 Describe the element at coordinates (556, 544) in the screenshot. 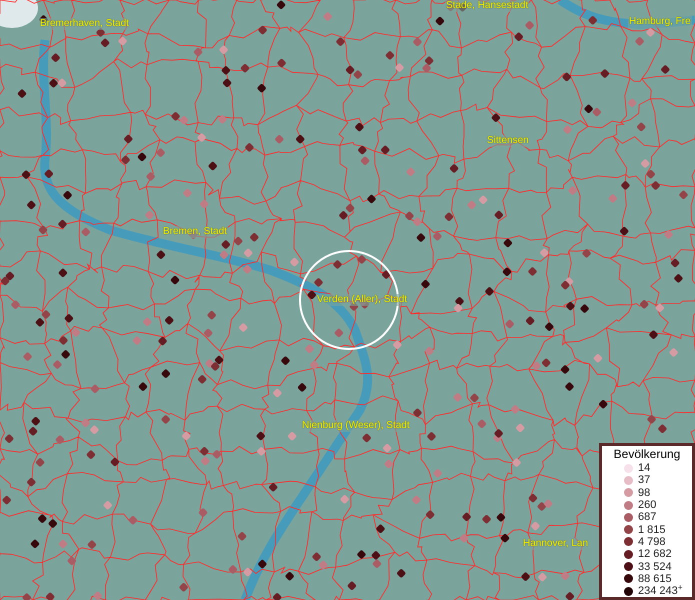

I see `place-label: Hannover, Lan` at that location.